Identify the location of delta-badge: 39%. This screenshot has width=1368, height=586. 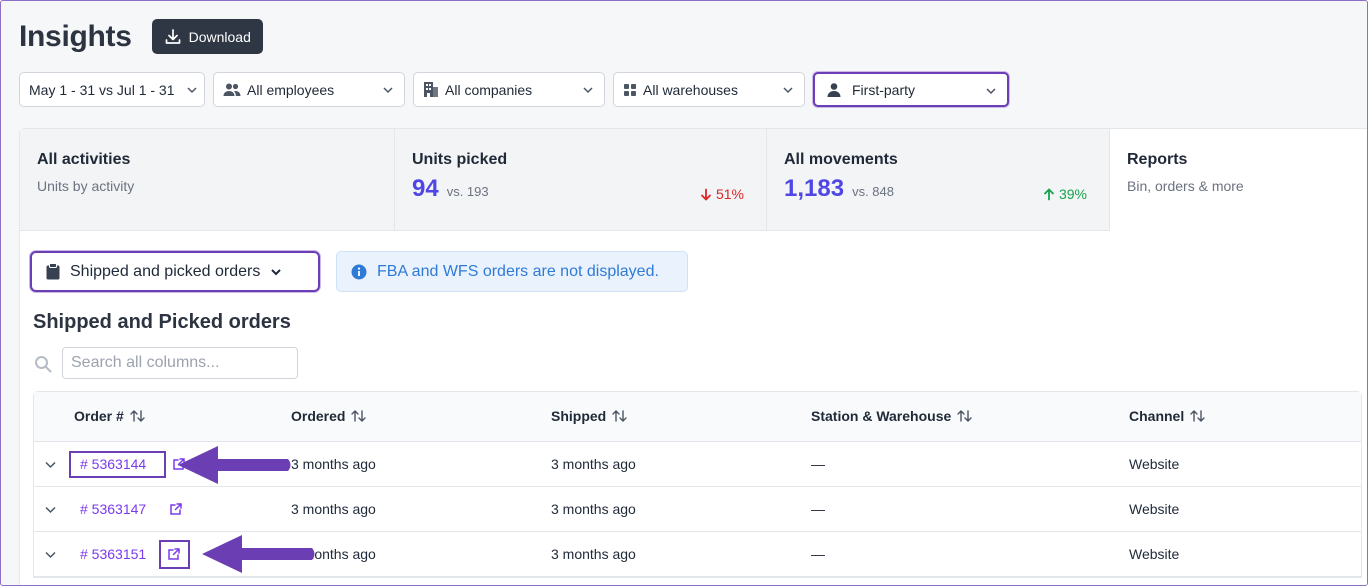
(1065, 194).